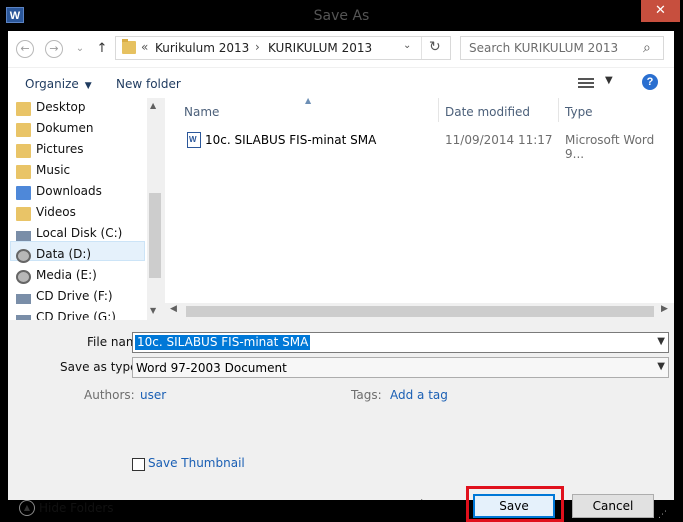 The height and width of the screenshot is (522, 683). Describe the element at coordinates (308, 100) in the screenshot. I see `sort-ascending-icon: ▲` at that location.